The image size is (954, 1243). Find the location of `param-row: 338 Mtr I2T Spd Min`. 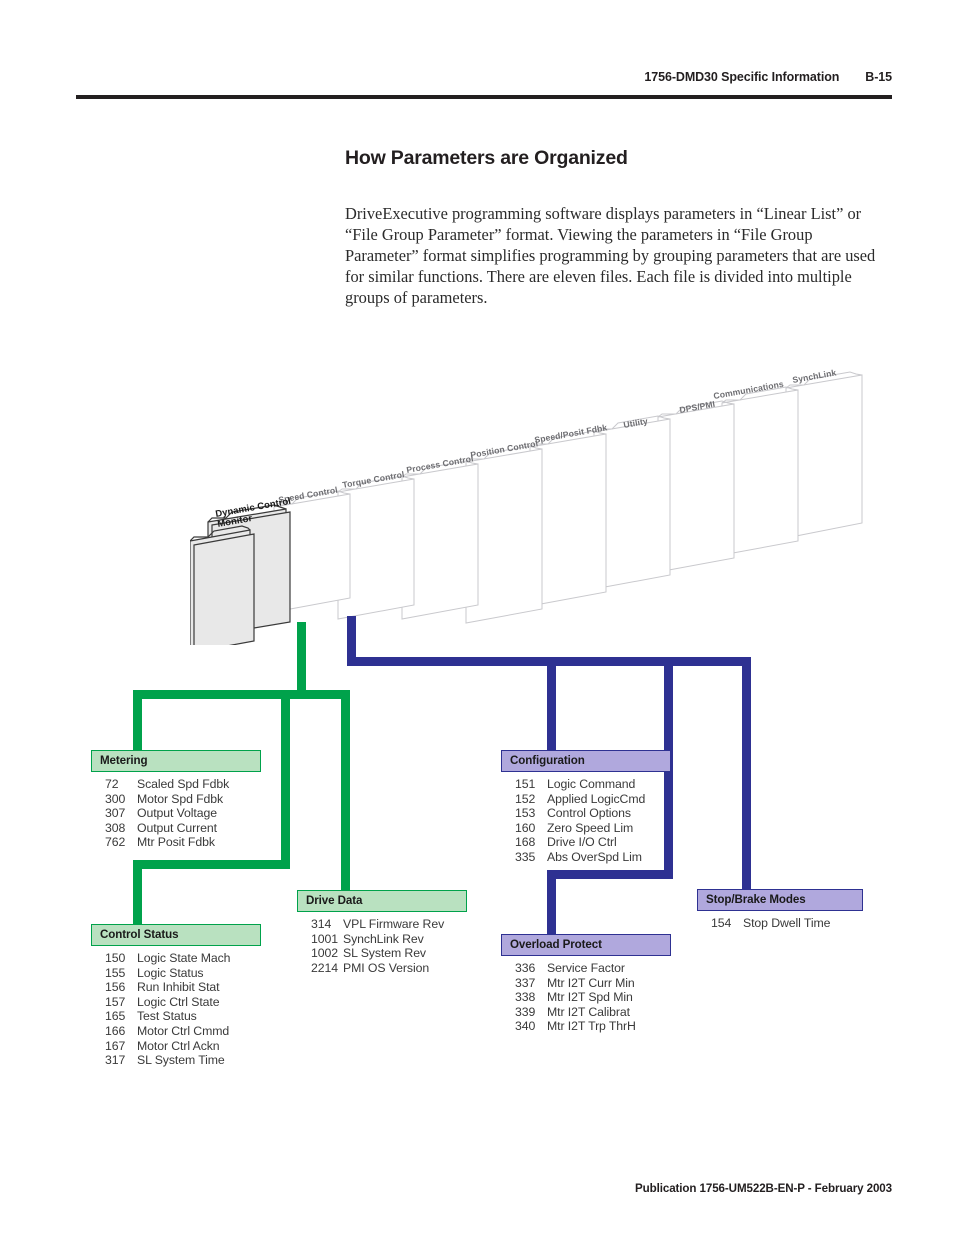

param-row: 338 Mtr I2T Spd Min is located at coordinates (586, 997).